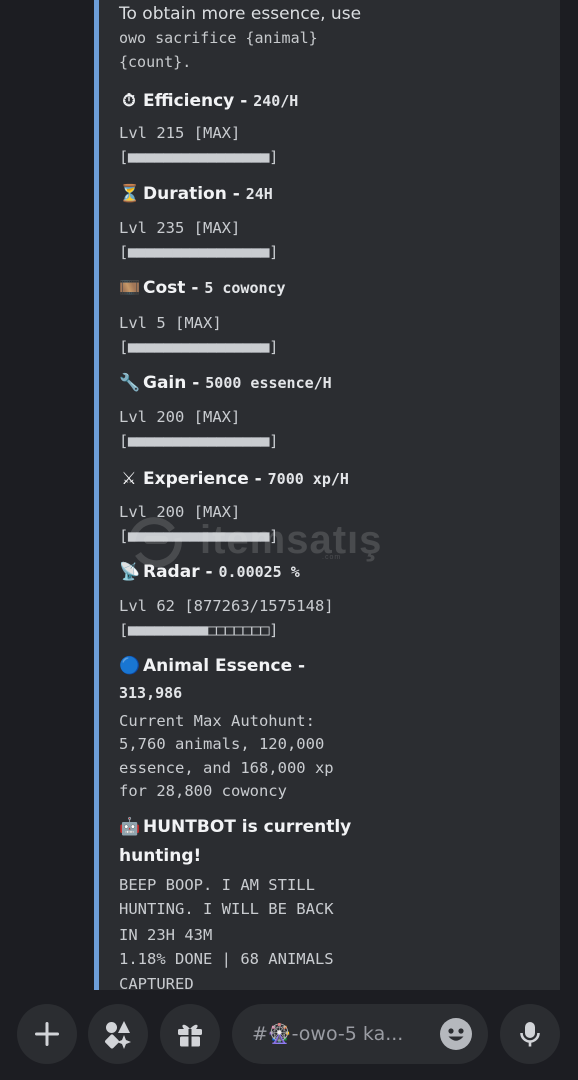  What do you see at coordinates (308, 479) in the screenshot?
I see `experience-value: 7000 xp/H` at bounding box center [308, 479].